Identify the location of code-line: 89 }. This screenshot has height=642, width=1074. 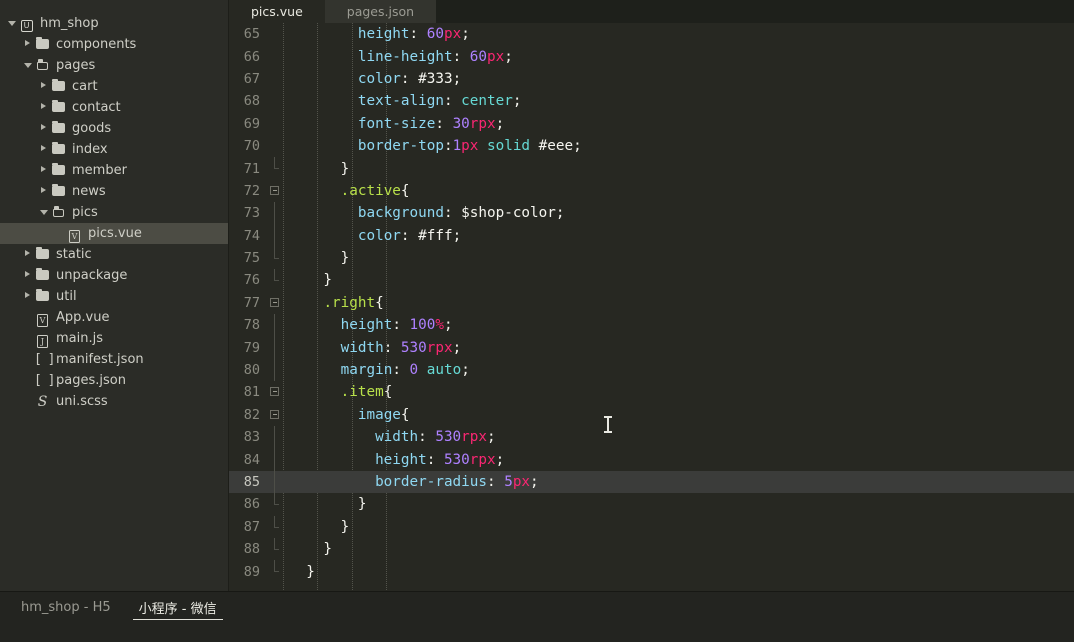
(651, 571).